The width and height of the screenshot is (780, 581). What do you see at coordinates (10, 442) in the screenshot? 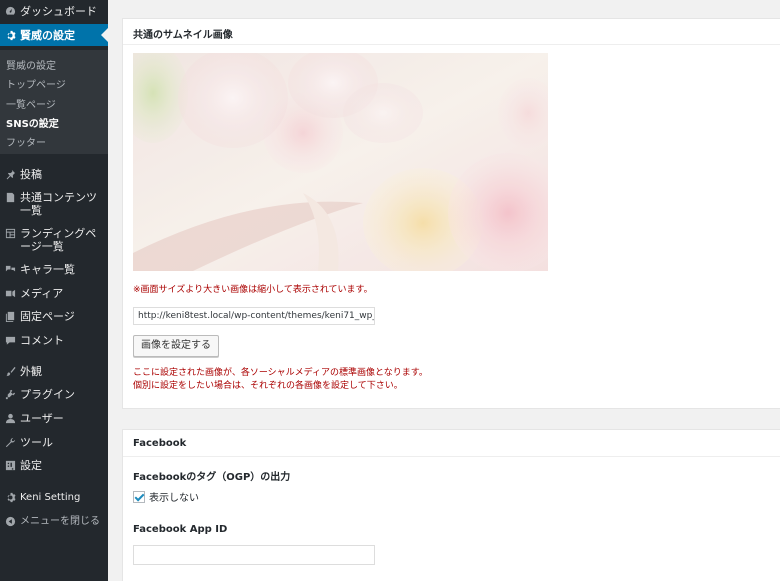
I see `wrench-icon` at bounding box center [10, 442].